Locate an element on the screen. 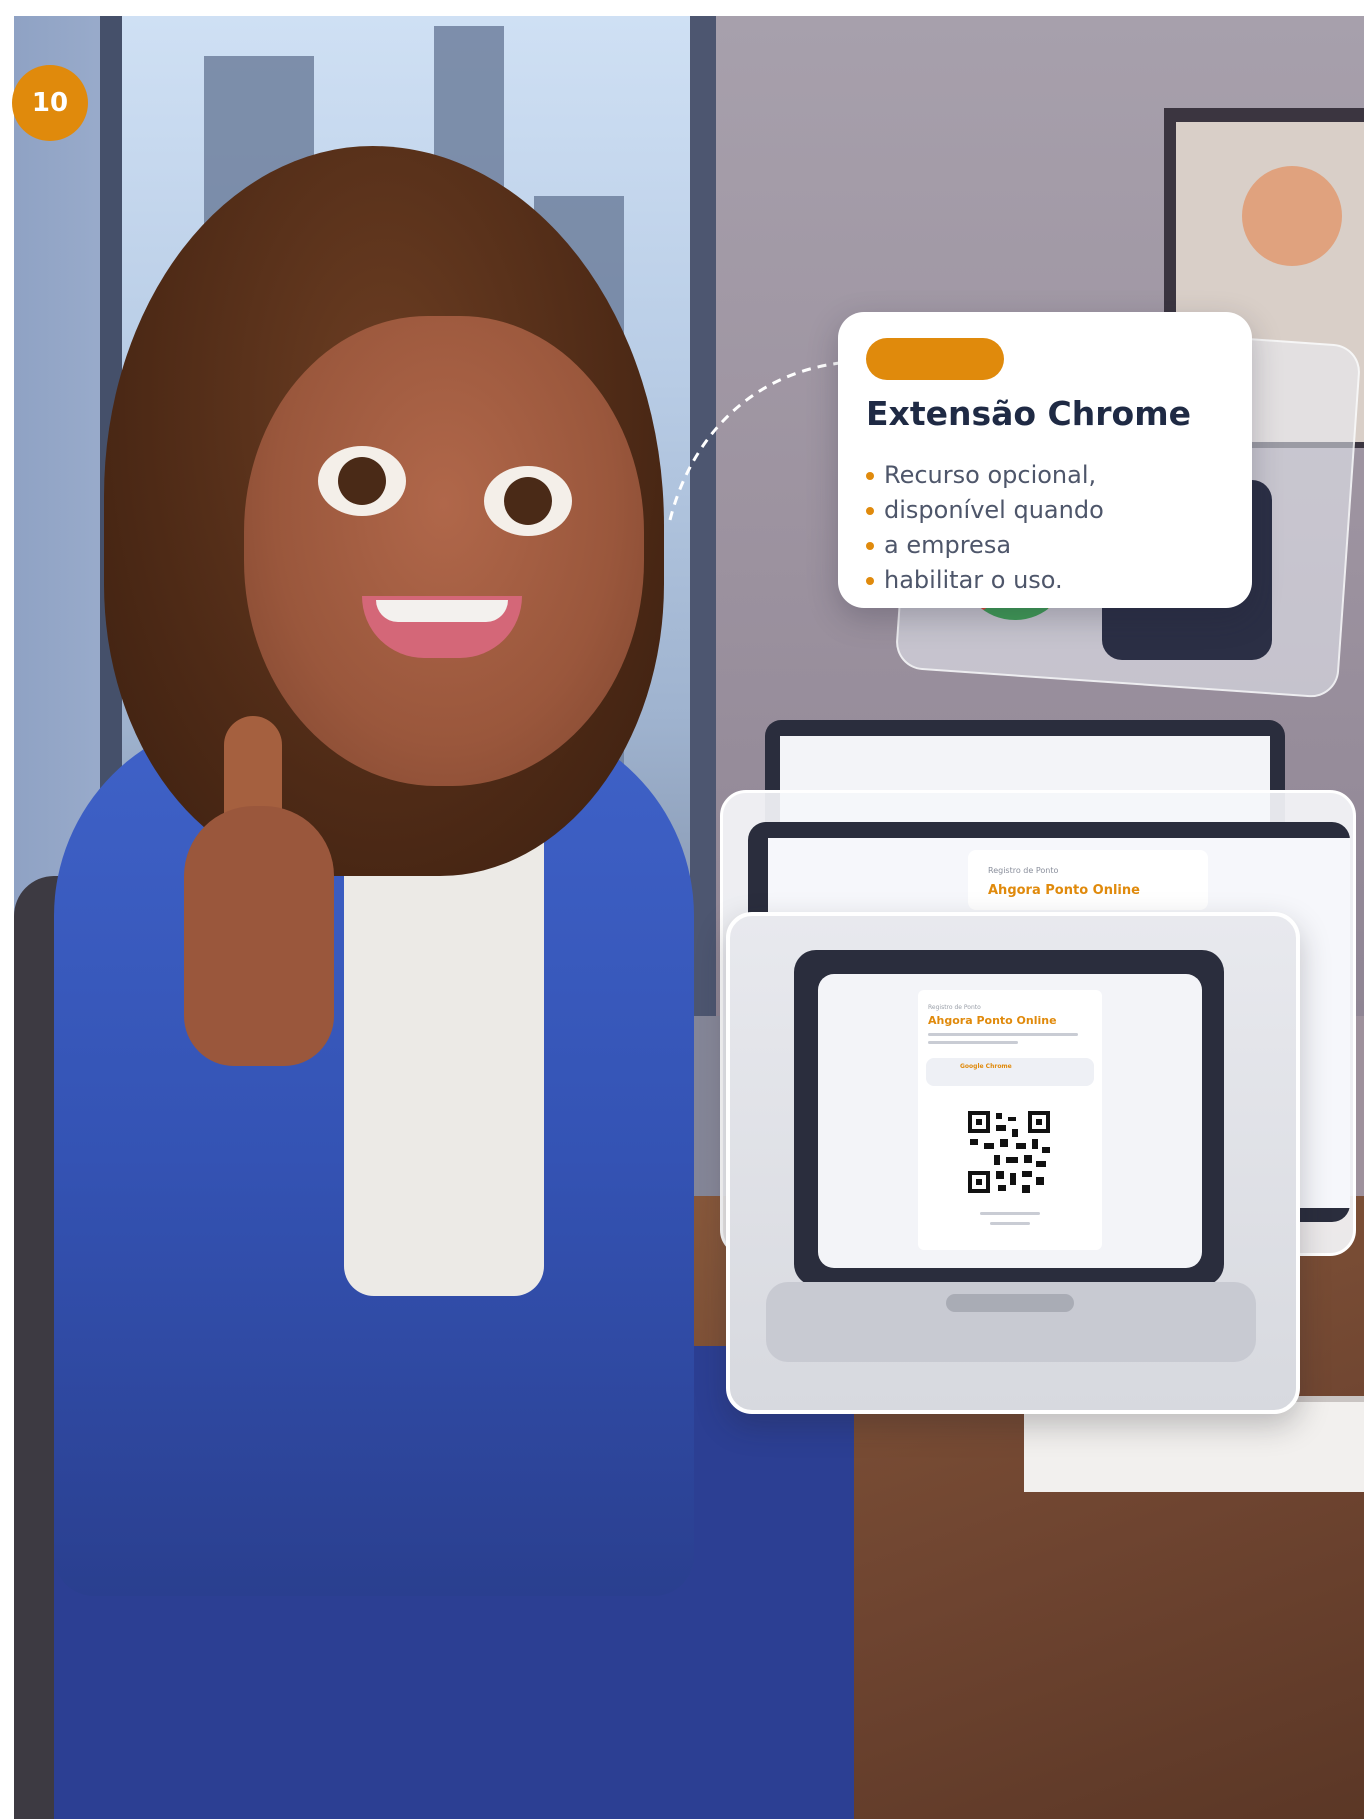 This screenshot has height=1819, width=1364. list-item-text: disponível quando is located at coordinates (994, 510).